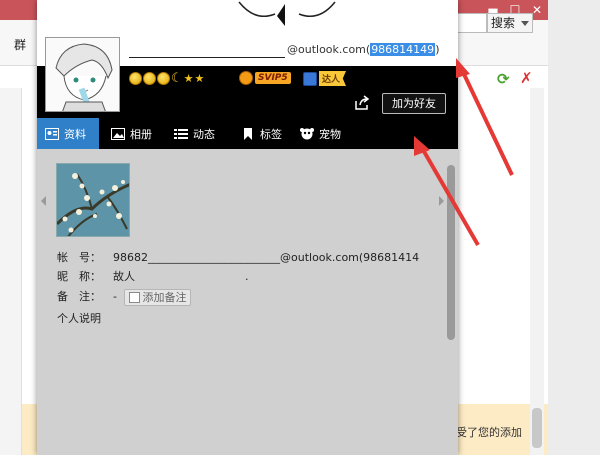 Image resolution: width=600 pixels, height=455 pixels. What do you see at coordinates (329, 49) in the screenshot?
I see `email-domain: @outlook.com(` at bounding box center [329, 49].